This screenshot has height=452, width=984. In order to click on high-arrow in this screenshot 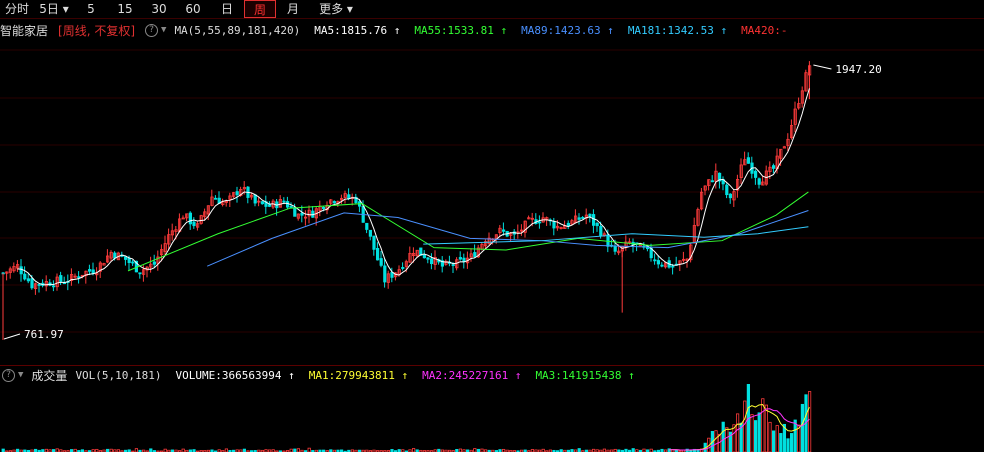, I will do `click(822, 67)`.